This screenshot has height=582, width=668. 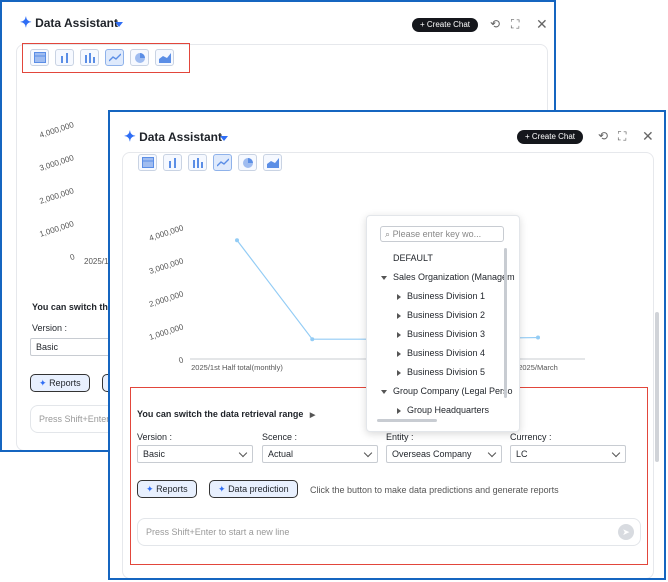 I want to click on chart-type-pie-button, so click(x=247, y=162).